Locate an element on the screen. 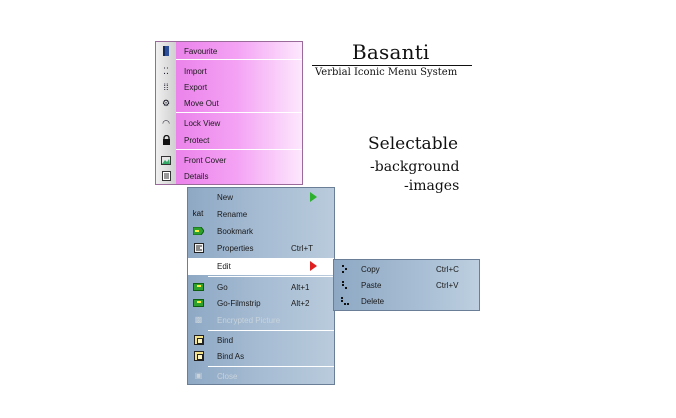 The height and width of the screenshot is (418, 676). menu-item-label: Export is located at coordinates (196, 87).